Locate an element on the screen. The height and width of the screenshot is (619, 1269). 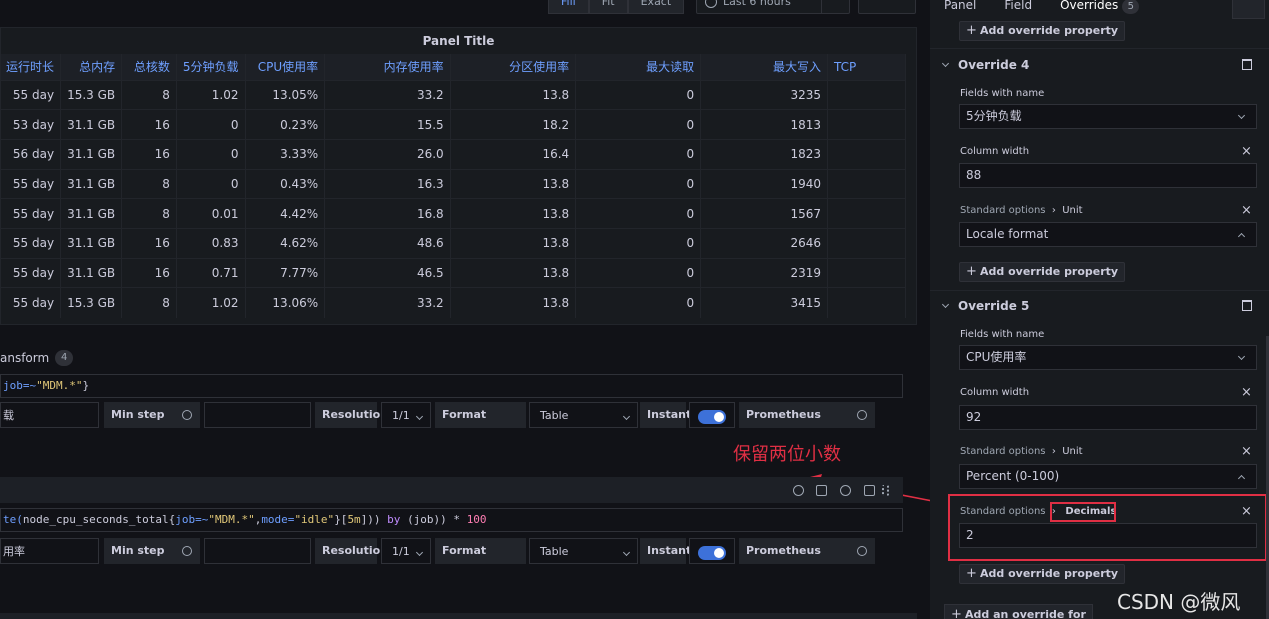
table-cell: 16 is located at coordinates (149, 124).